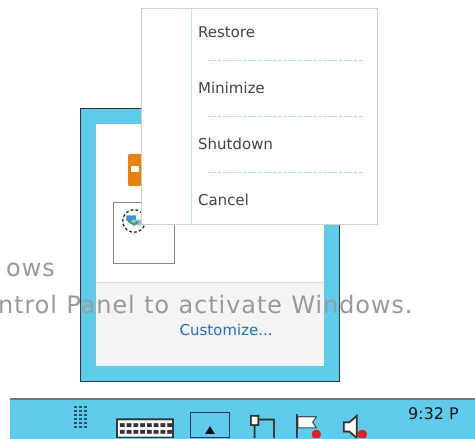 This screenshot has height=439, width=475. What do you see at coordinates (145, 428) in the screenshot?
I see `keyboard-icon` at bounding box center [145, 428].